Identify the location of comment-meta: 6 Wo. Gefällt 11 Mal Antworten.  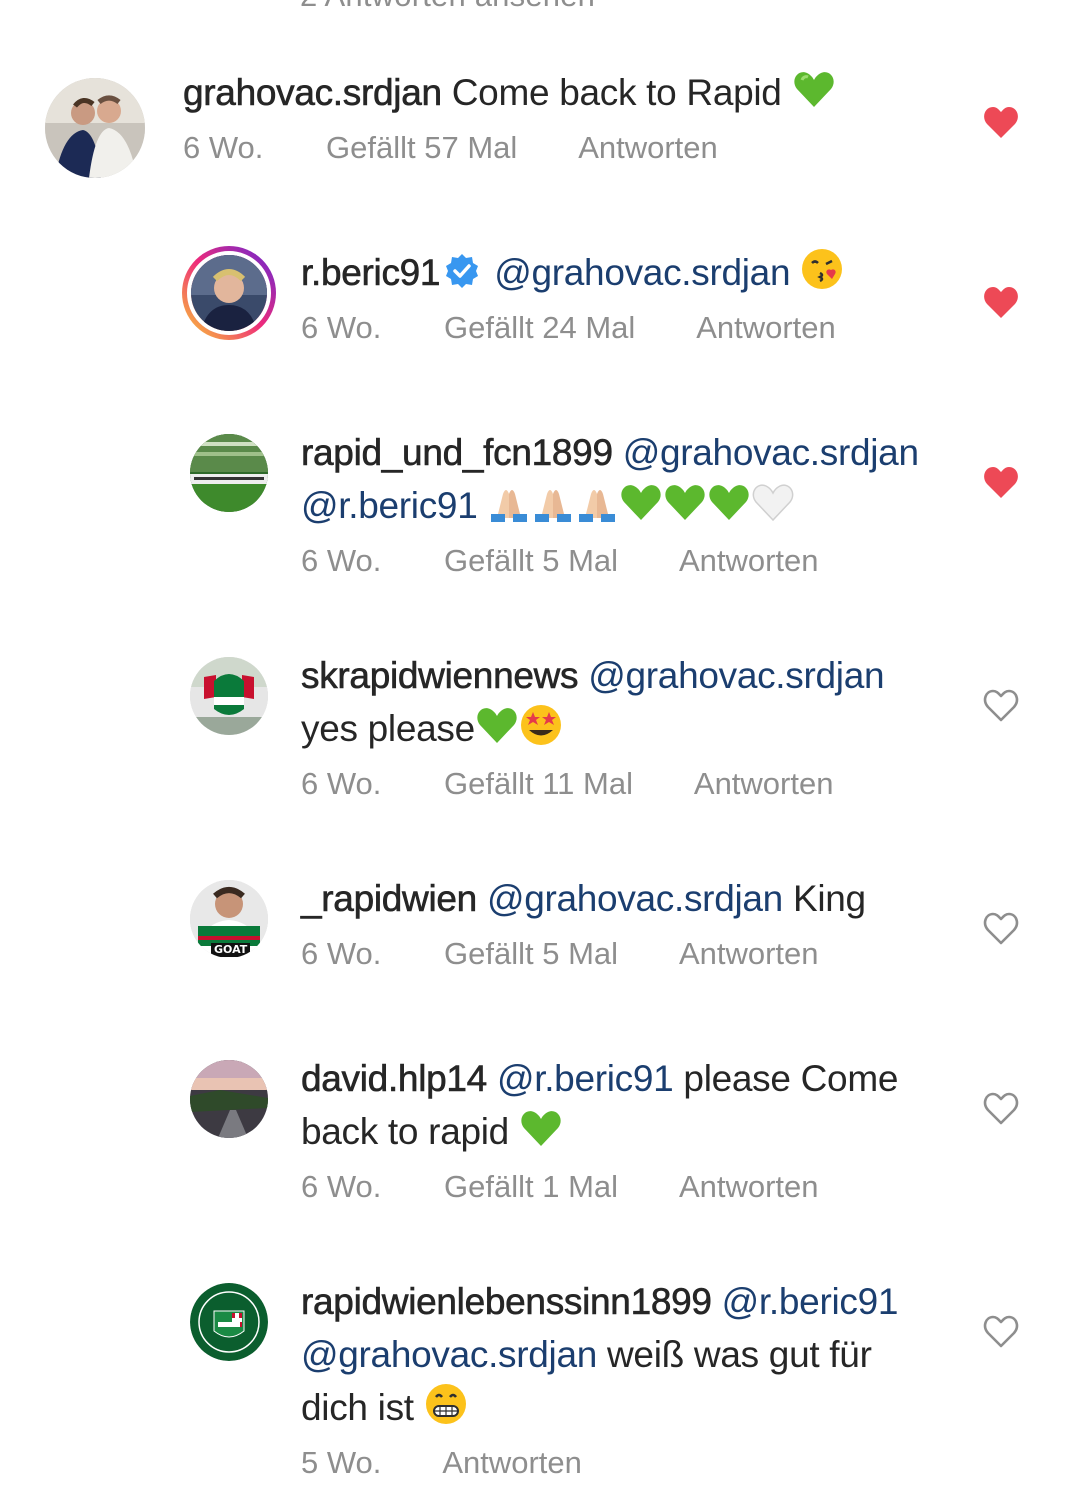
(594, 784).